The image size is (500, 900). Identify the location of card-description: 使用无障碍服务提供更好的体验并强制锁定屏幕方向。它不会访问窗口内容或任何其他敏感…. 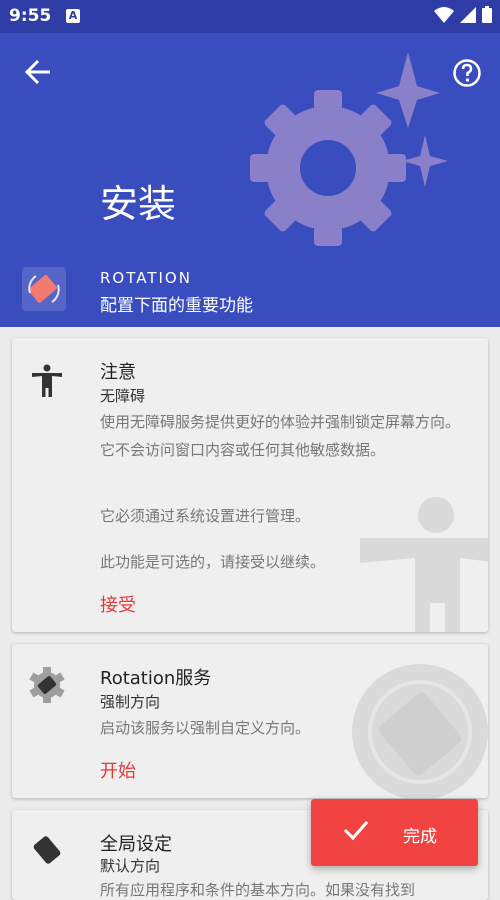
(280, 436).